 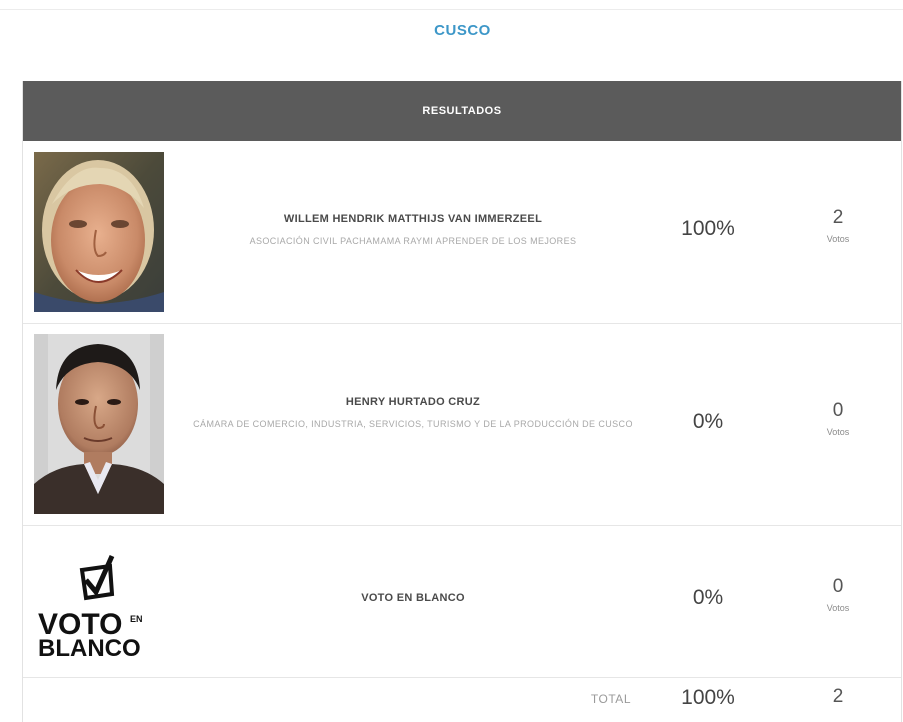 What do you see at coordinates (413, 219) in the screenshot?
I see `candidate-name: WILLEM HENDRIK MATTHIJS VAN IMMERZEEL` at bounding box center [413, 219].